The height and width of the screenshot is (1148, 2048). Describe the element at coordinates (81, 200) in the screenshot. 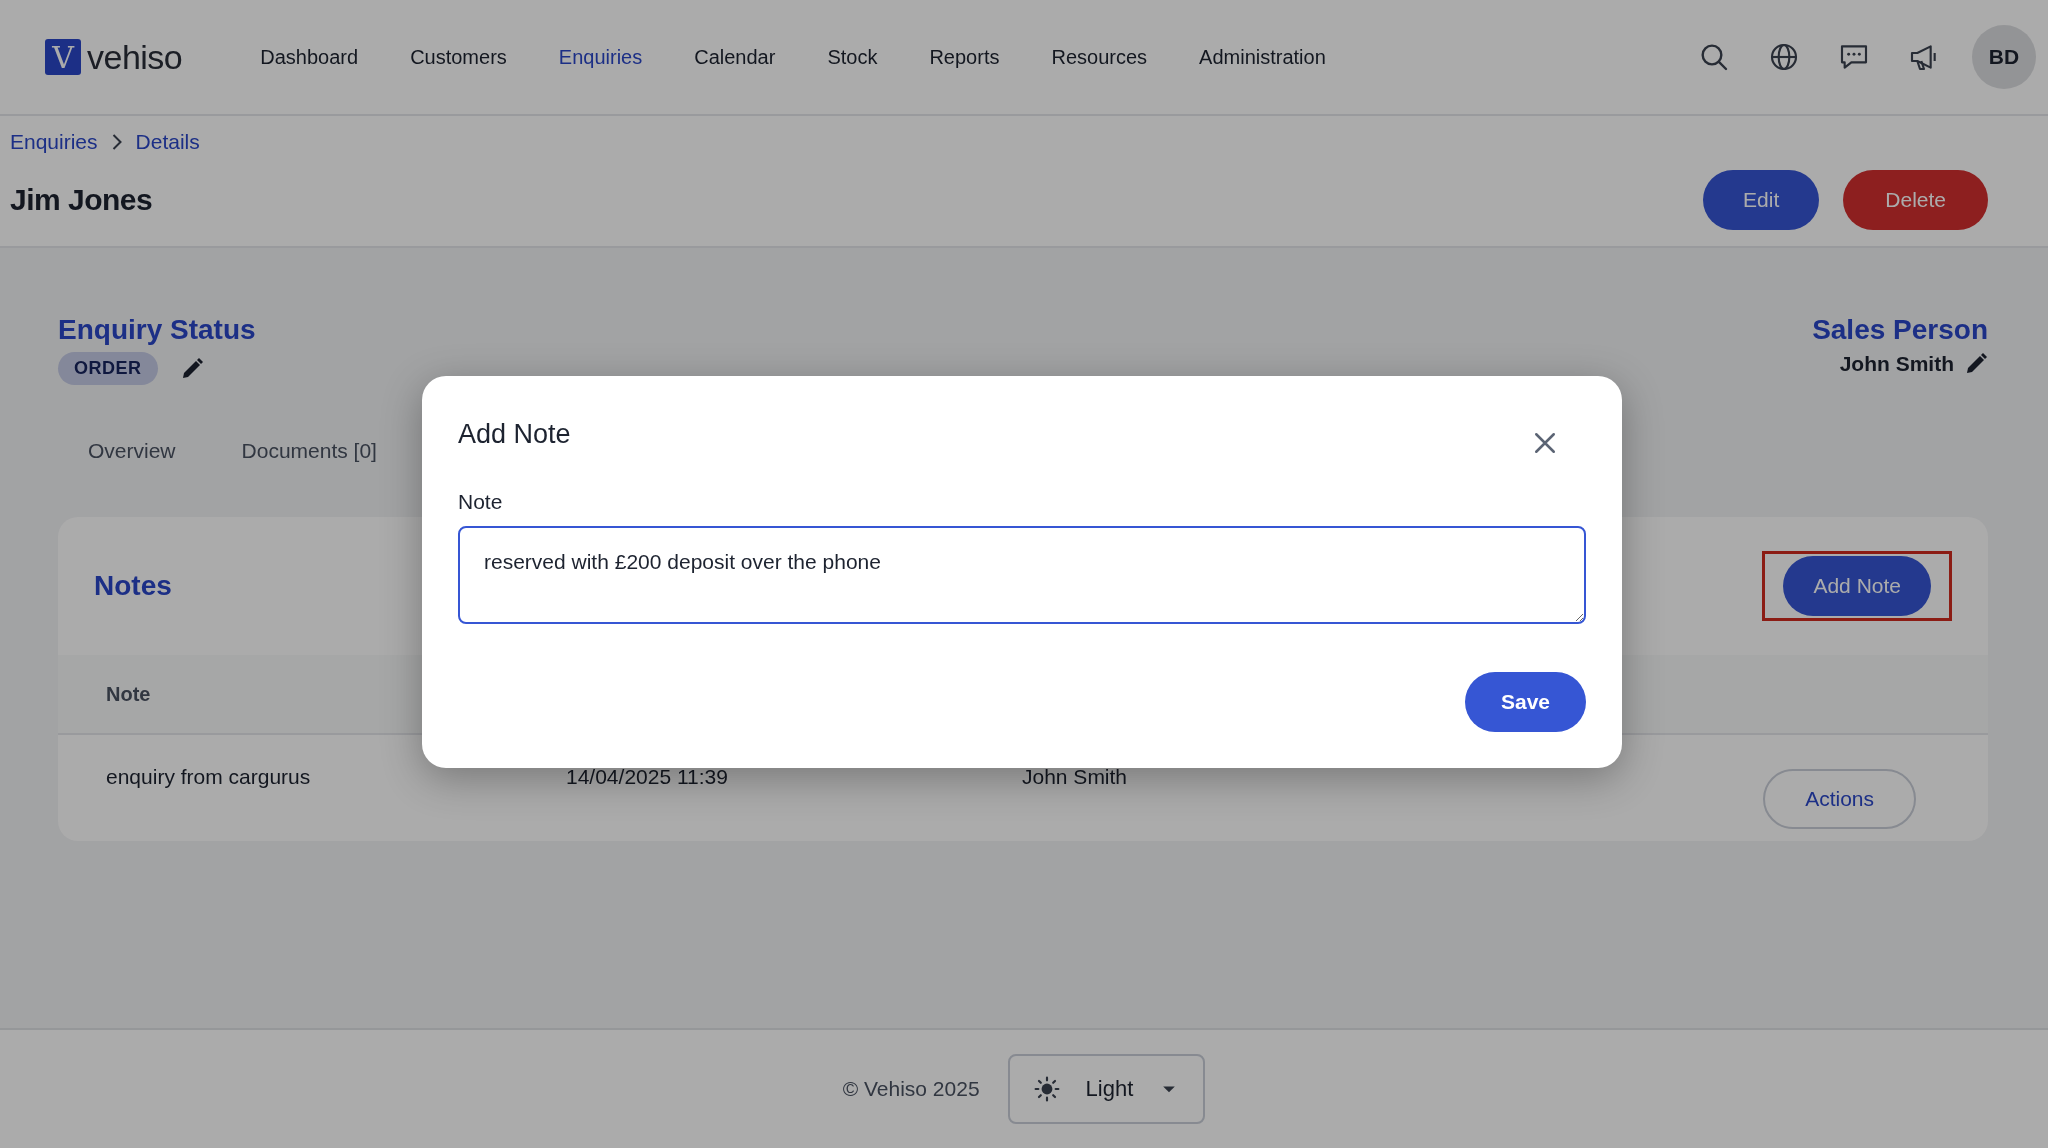

I see `page-title: Jim Jones` at that location.